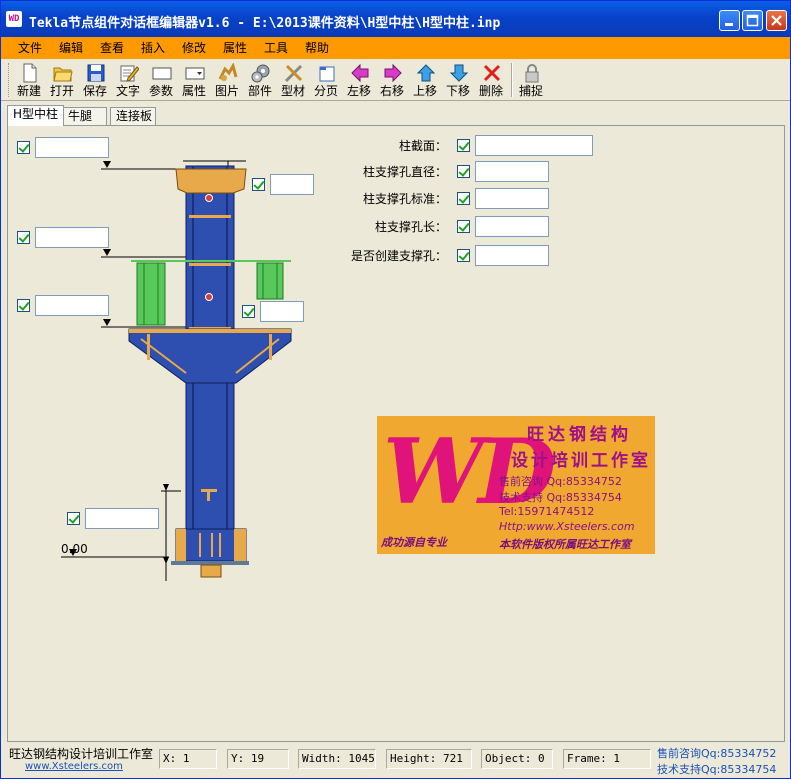  I want to click on field-create-brace-hole, so click(512, 255).